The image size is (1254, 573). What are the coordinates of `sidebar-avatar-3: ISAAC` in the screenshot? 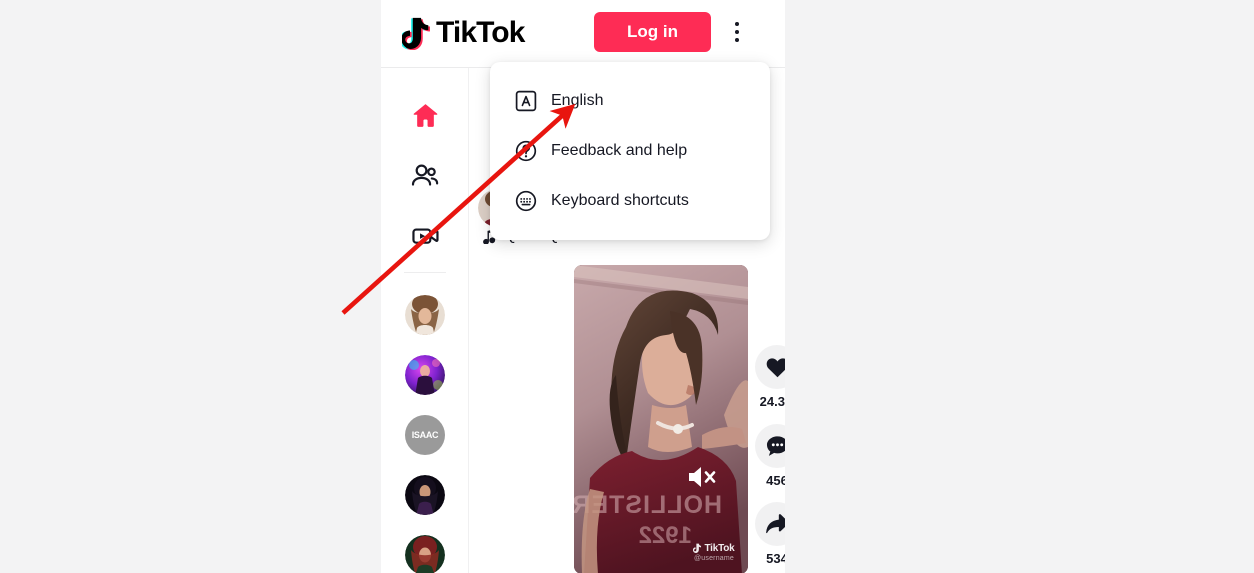 It's located at (425, 435).